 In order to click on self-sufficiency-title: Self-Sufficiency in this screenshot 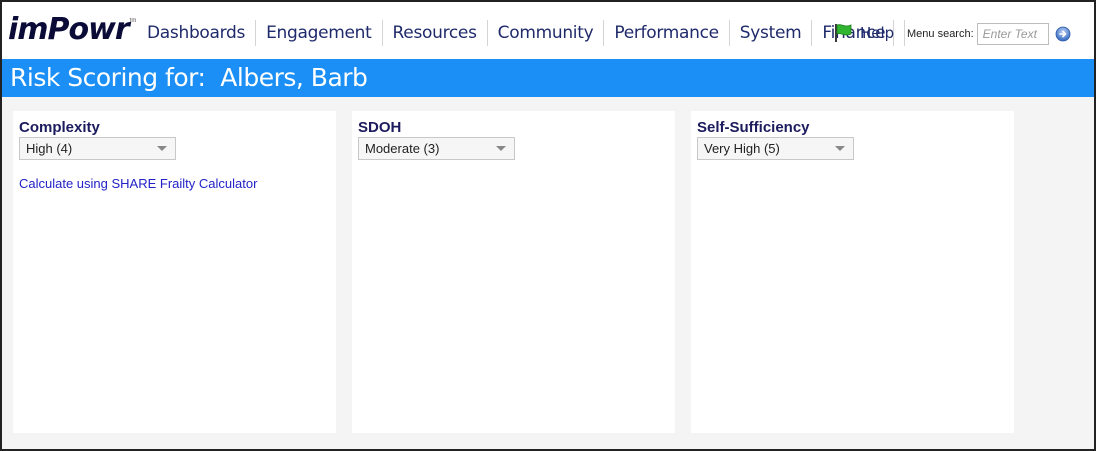, I will do `click(753, 127)`.